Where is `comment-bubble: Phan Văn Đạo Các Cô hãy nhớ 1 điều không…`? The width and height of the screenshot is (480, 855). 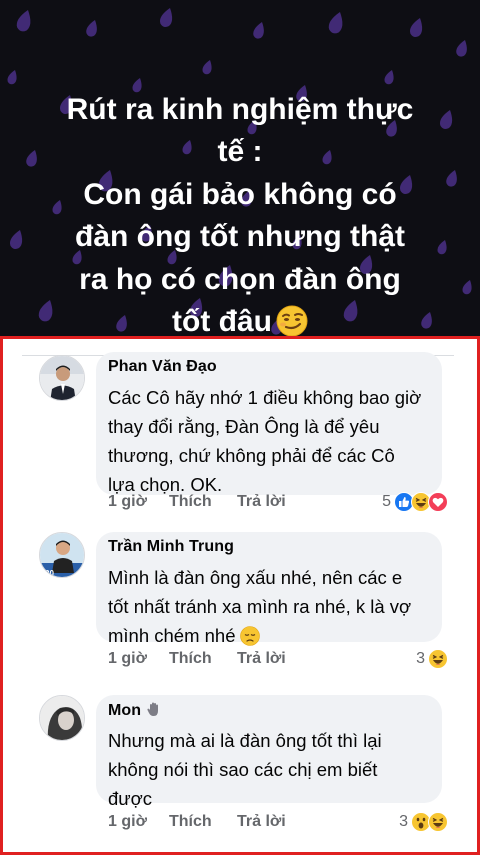
comment-bubble: Phan Văn Đạo Các Cô hãy nhớ 1 điều không… is located at coordinates (269, 423).